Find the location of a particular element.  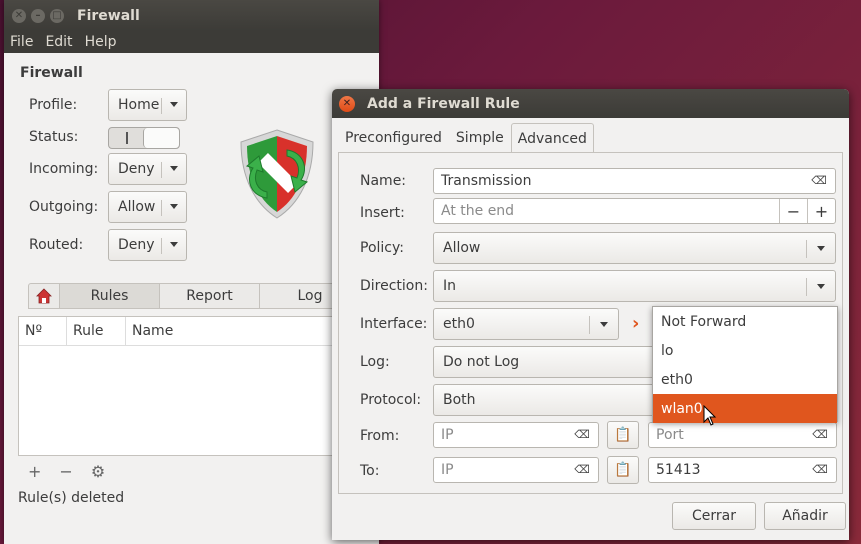

remove-icon: − is located at coordinates (65, 471).